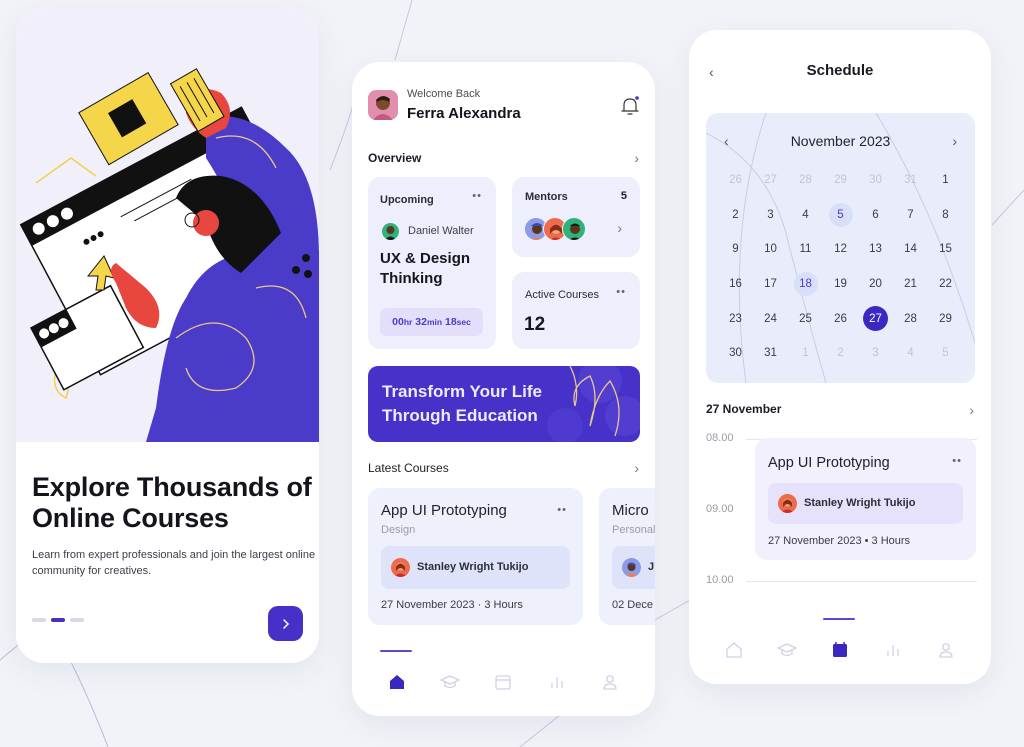  What do you see at coordinates (770, 249) in the screenshot?
I see `calendar-day: 10` at bounding box center [770, 249].